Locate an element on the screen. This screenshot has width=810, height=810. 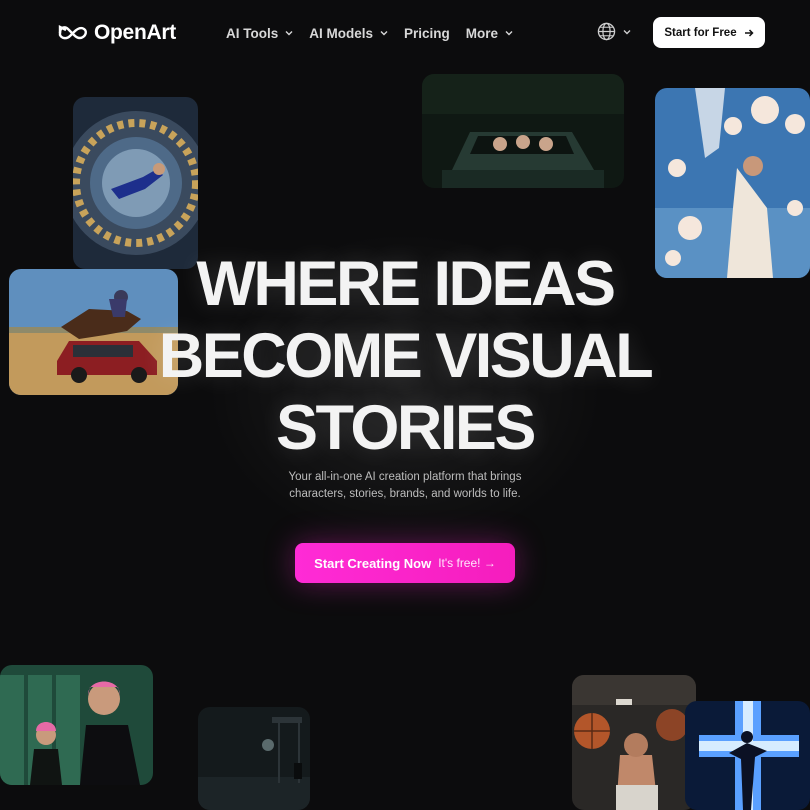
car-night-image is located at coordinates (523, 131).